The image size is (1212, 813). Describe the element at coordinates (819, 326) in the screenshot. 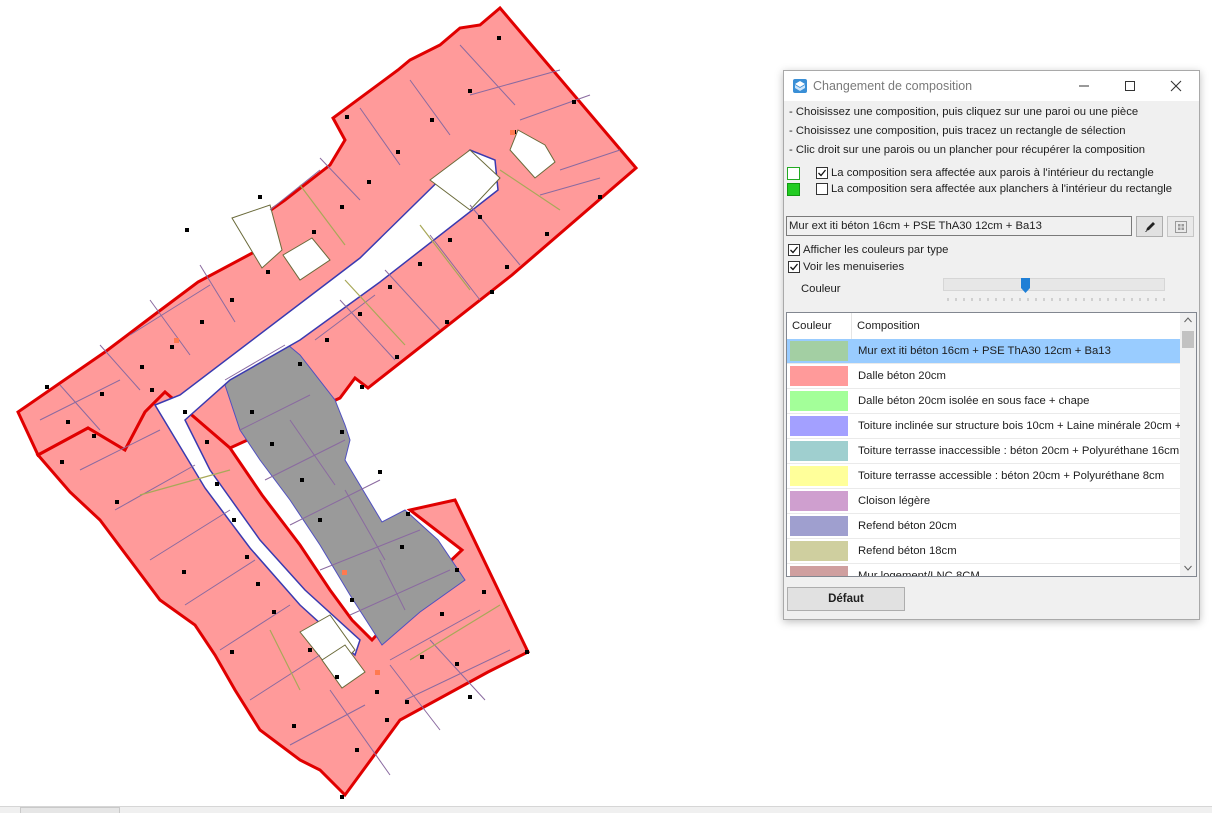

I see `header-color: Couleur` at that location.